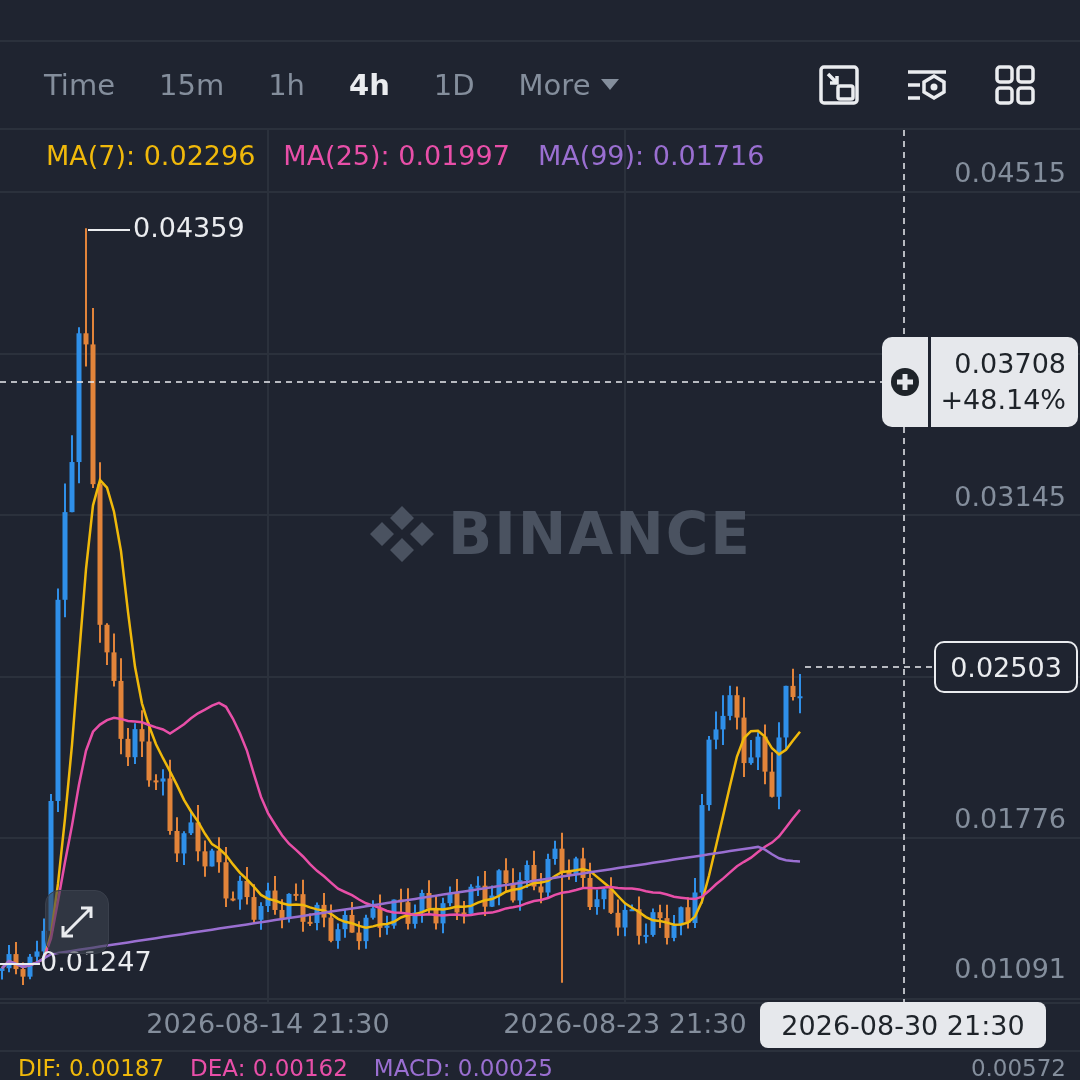  What do you see at coordinates (269, 1067) in the screenshot?
I see `indicator-value: DEA: 0.00162` at bounding box center [269, 1067].